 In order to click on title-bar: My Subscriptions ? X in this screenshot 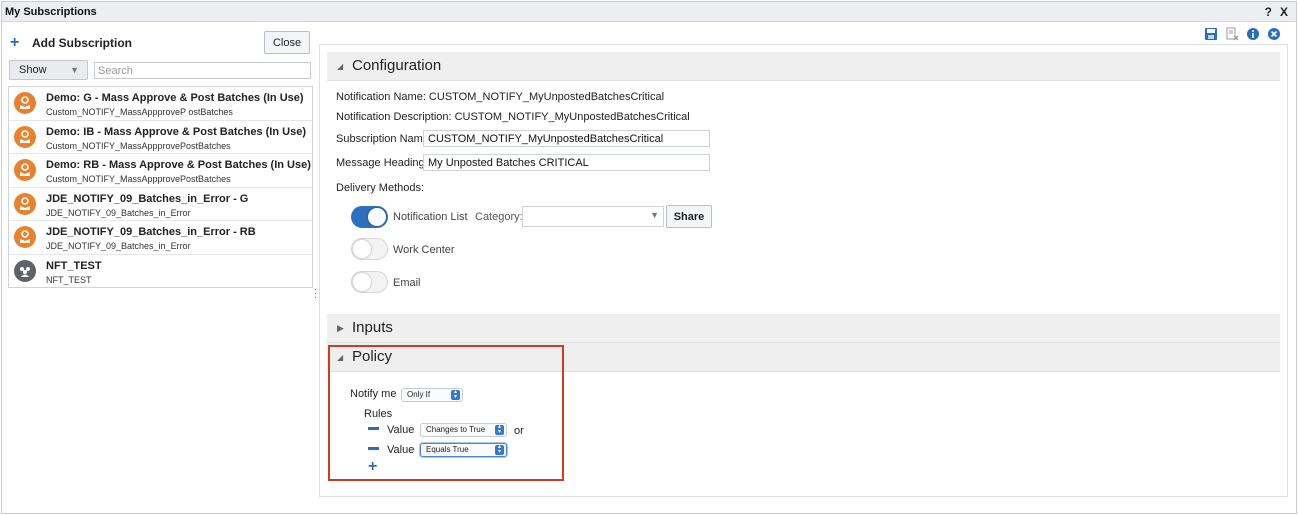, I will do `click(649, 12)`.